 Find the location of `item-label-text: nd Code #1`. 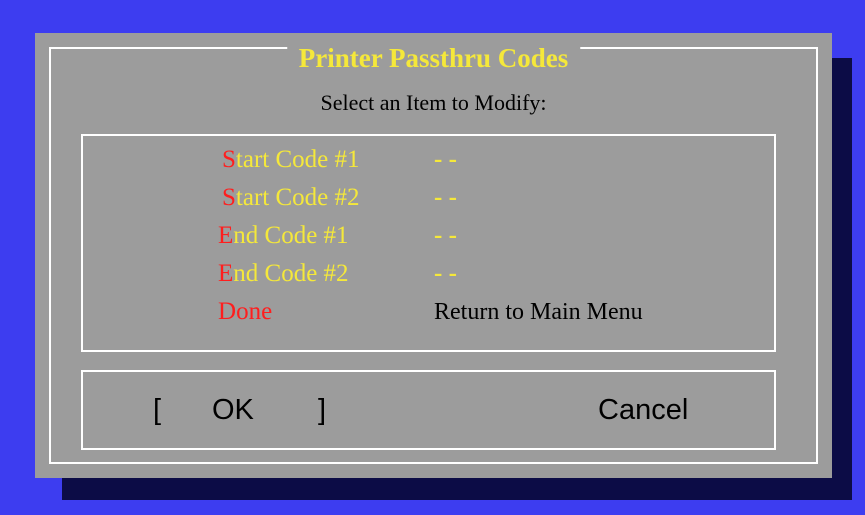

item-label-text: nd Code #1 is located at coordinates (291, 235).